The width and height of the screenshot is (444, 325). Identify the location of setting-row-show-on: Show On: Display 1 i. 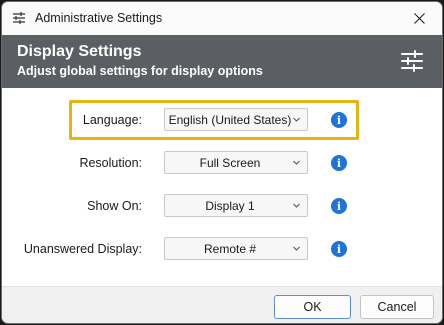
(222, 206).